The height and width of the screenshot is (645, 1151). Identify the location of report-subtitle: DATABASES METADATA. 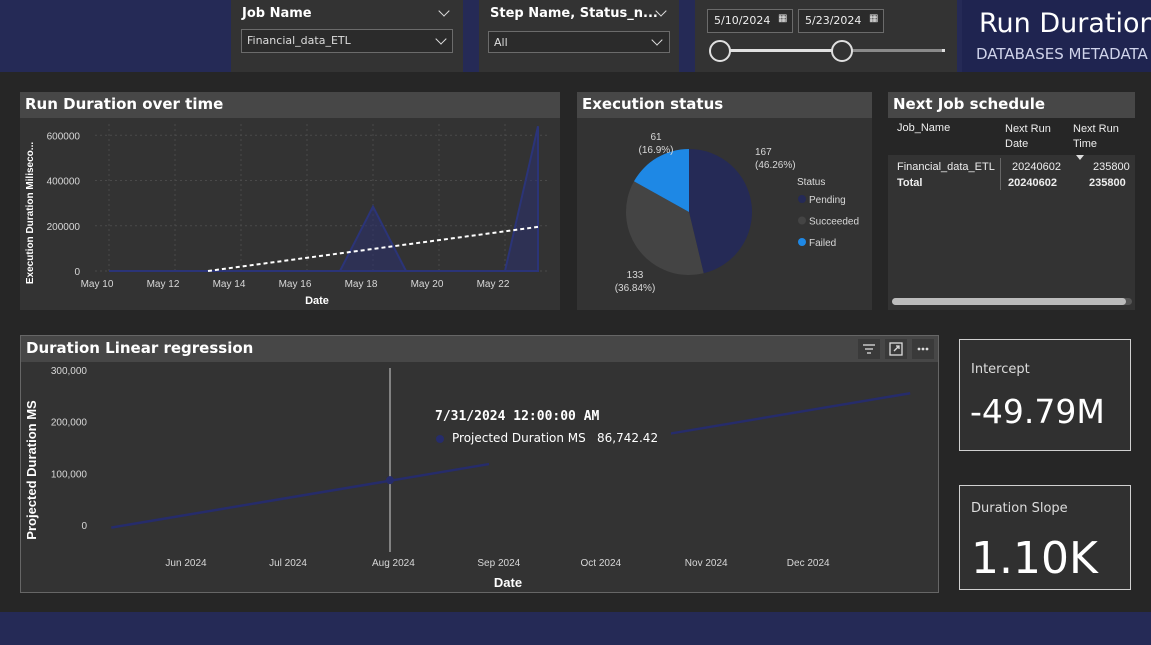
(1062, 54).